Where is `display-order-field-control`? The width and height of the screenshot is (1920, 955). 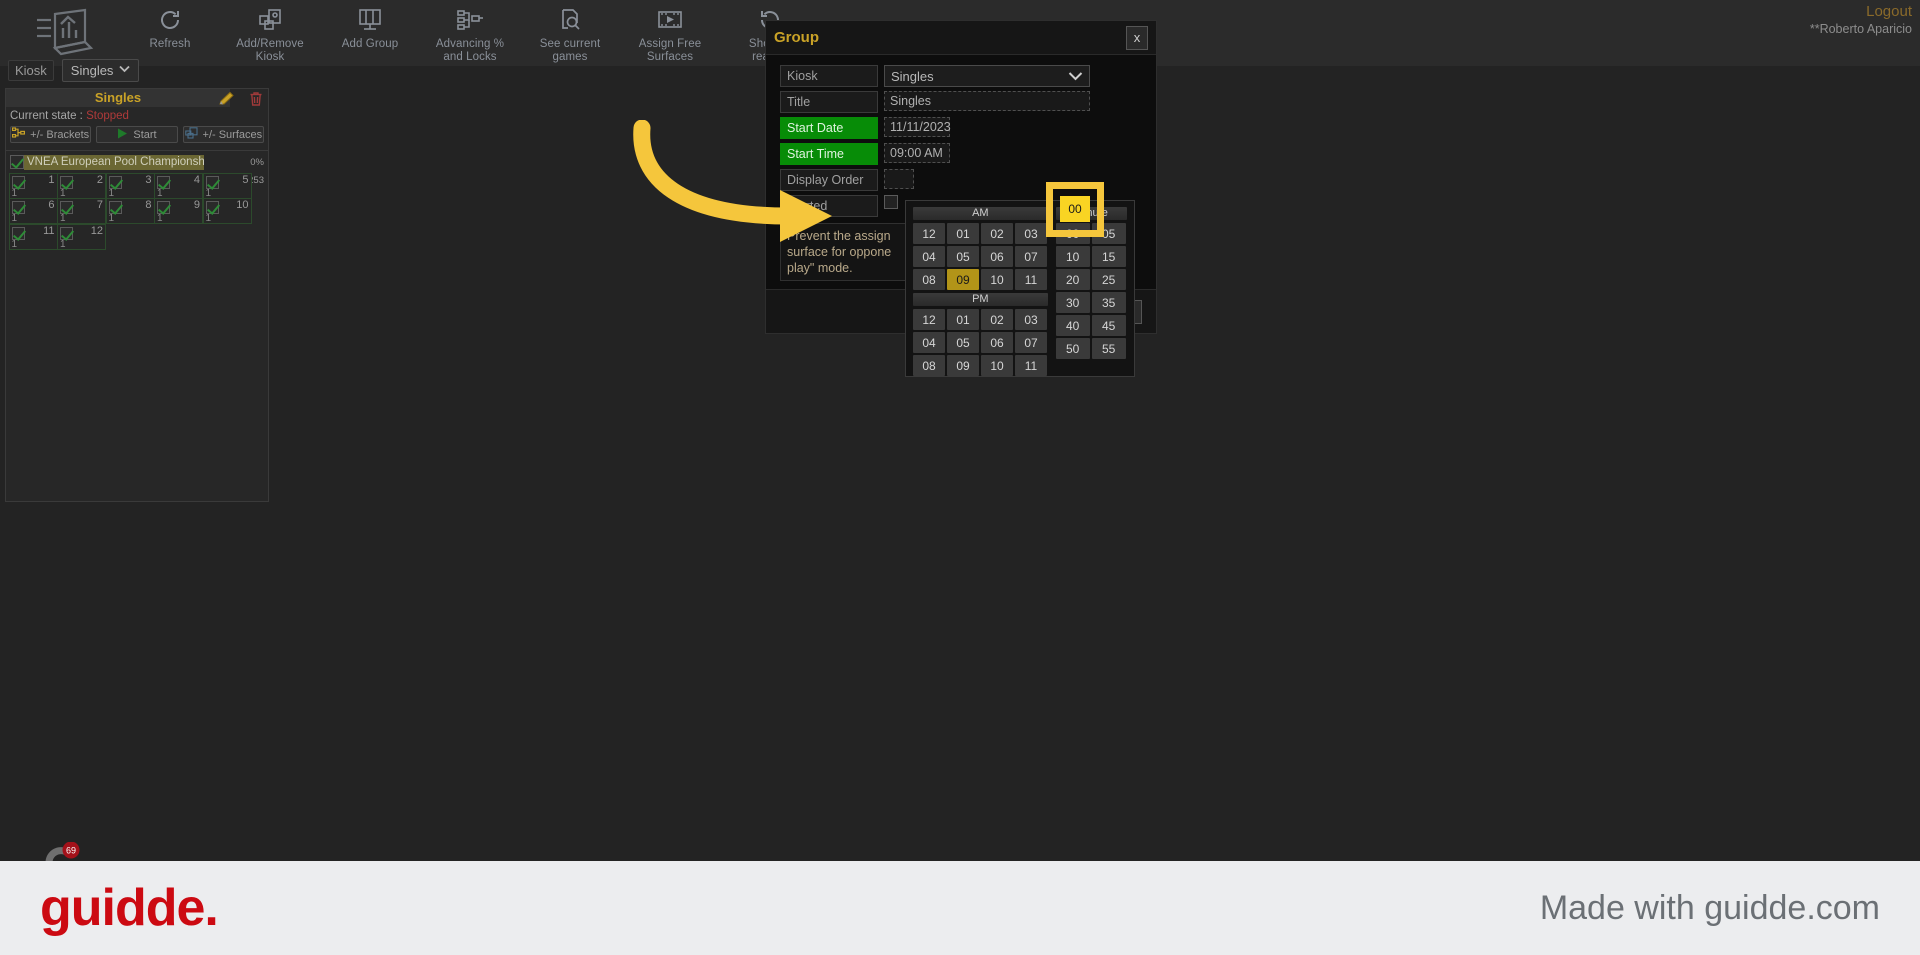 display-order-field-control is located at coordinates (899, 180).